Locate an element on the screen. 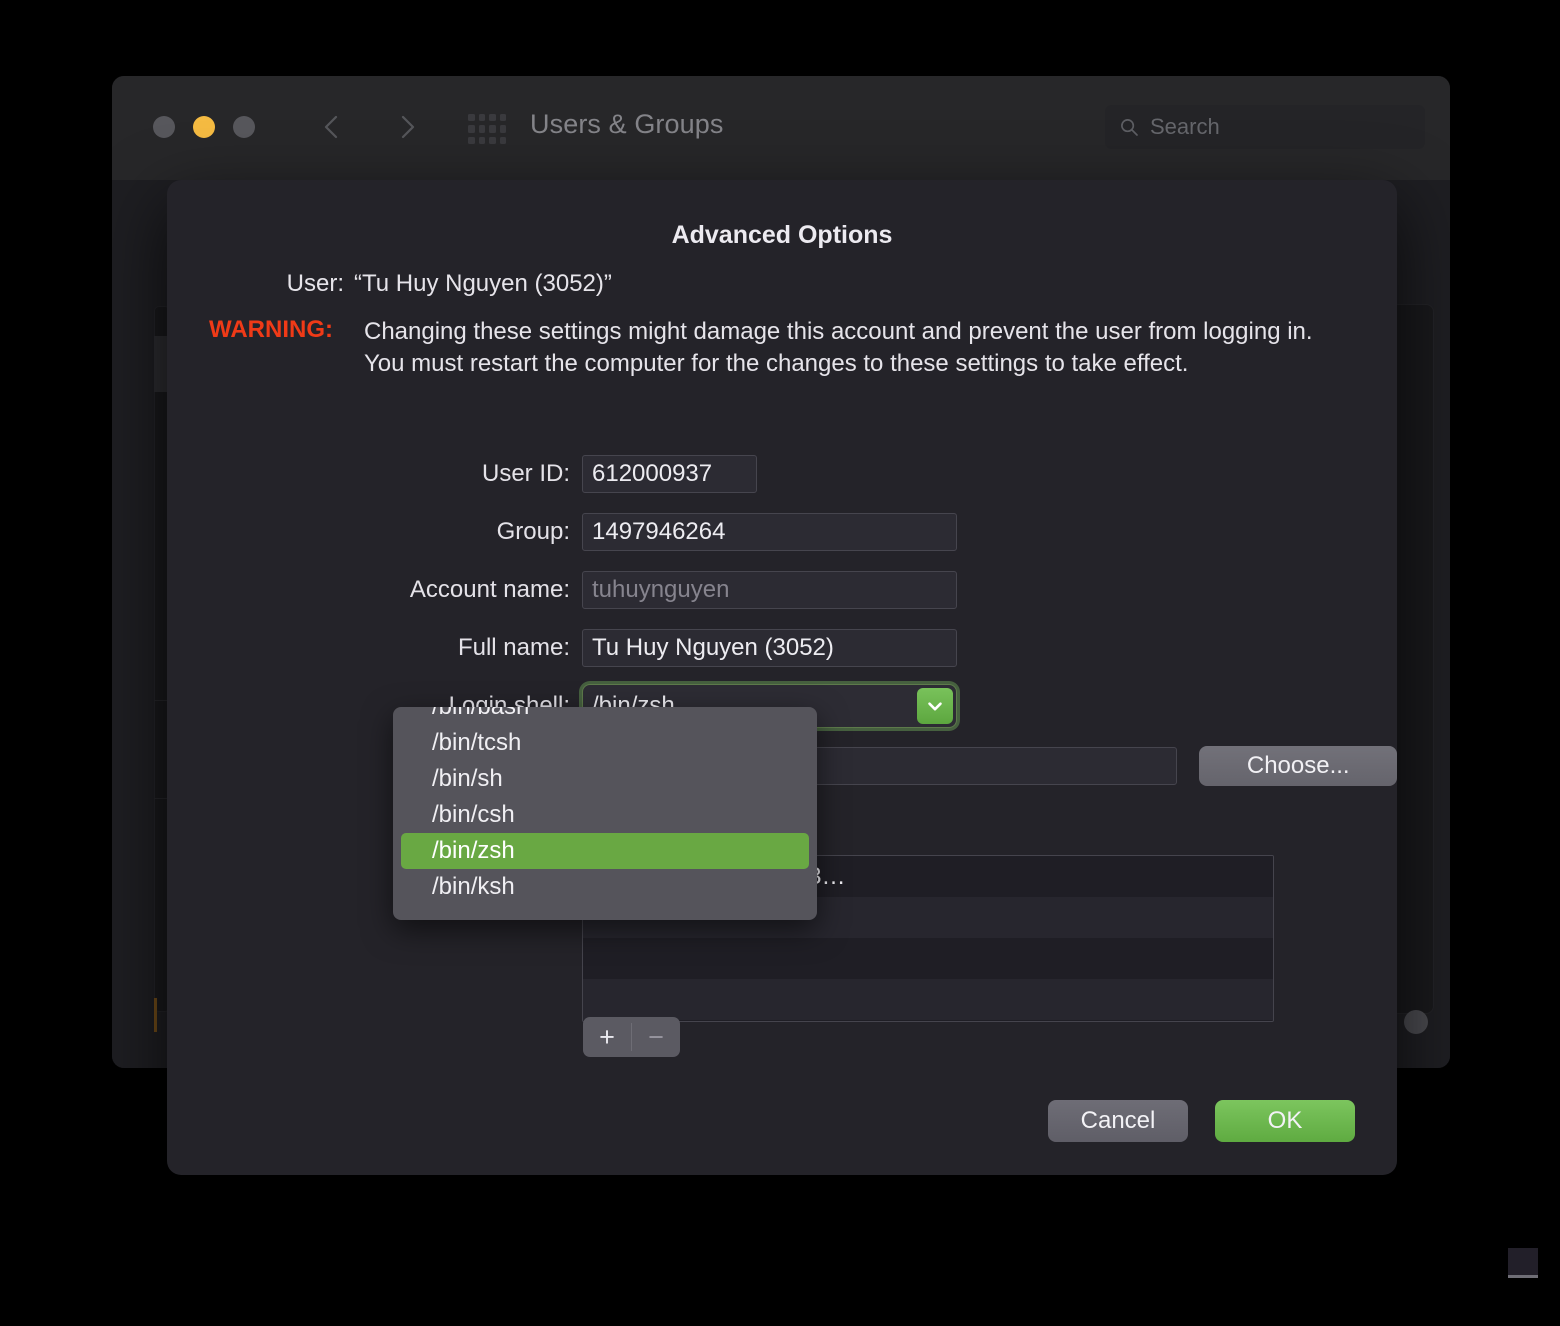 The width and height of the screenshot is (1560, 1326). row-account-name: Account name: tuhuynguyen is located at coordinates (782, 590).